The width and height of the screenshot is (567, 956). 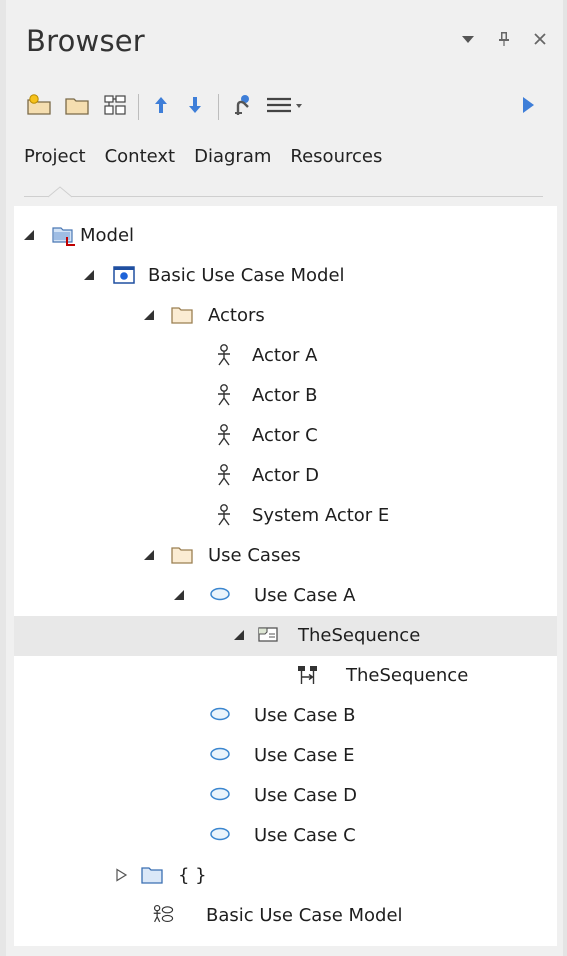 I want to click on model-package-icon, so click(x=63, y=236).